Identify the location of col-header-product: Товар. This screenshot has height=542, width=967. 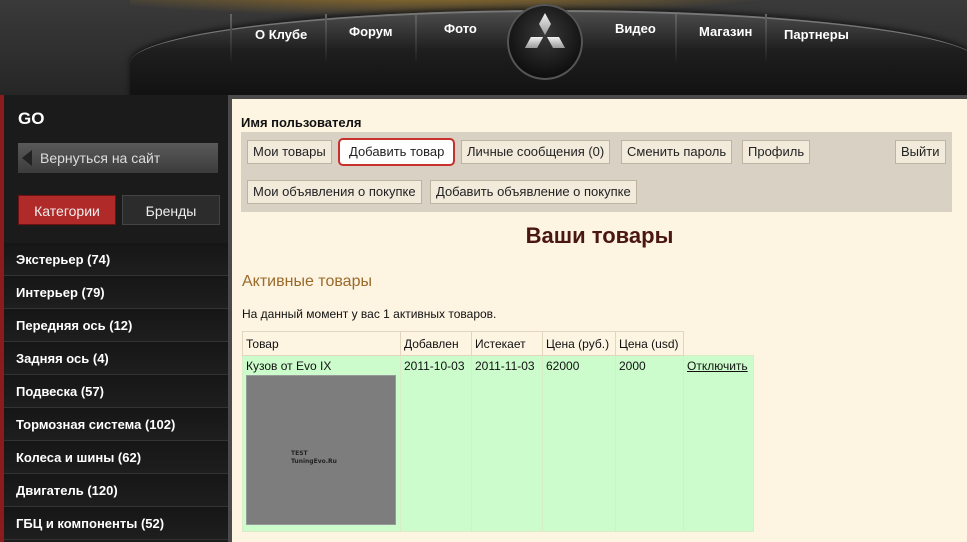
(321, 343).